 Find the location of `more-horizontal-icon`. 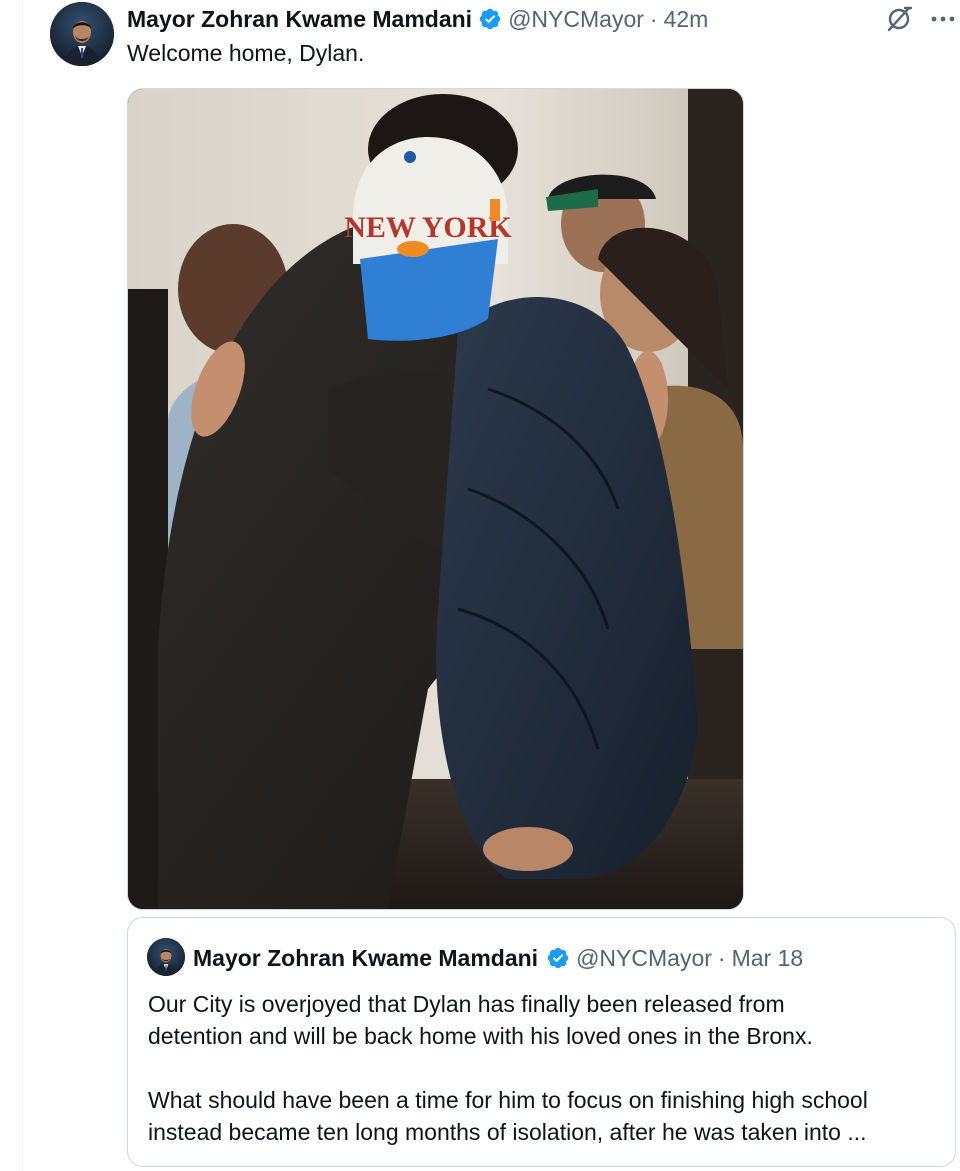

more-horizontal-icon is located at coordinates (943, 19).